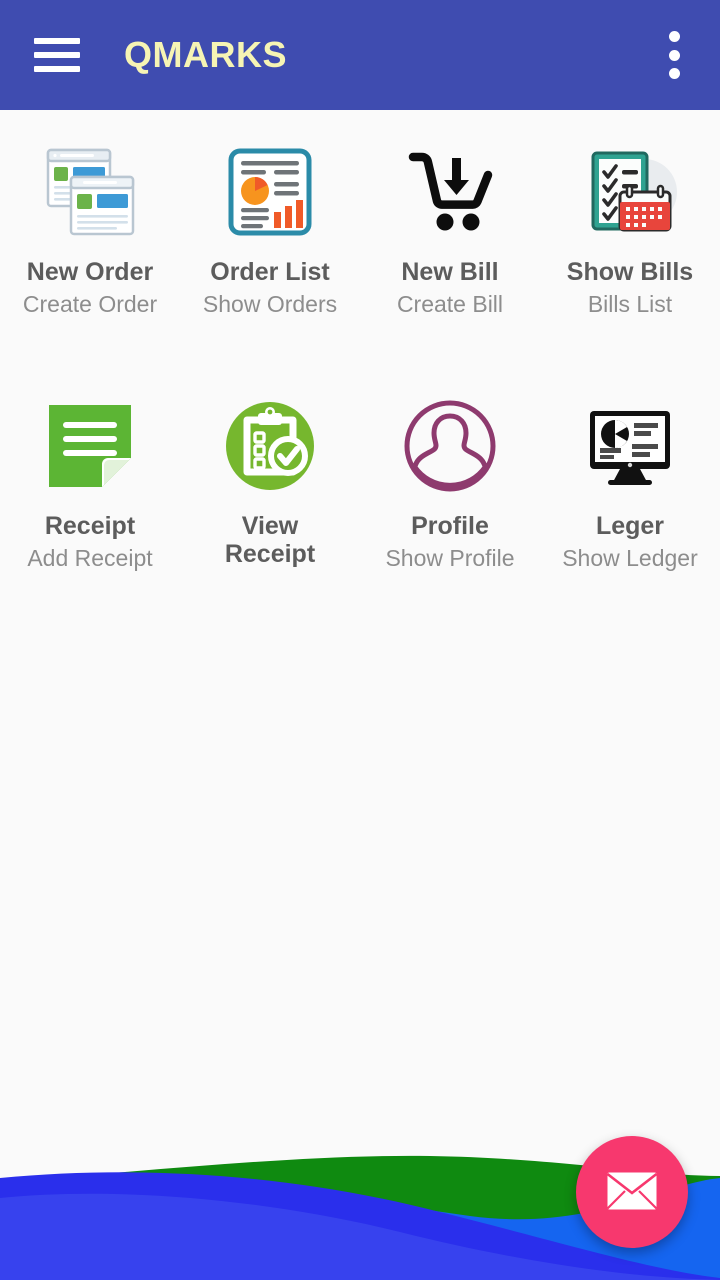  I want to click on green-note-icon, so click(90, 446).